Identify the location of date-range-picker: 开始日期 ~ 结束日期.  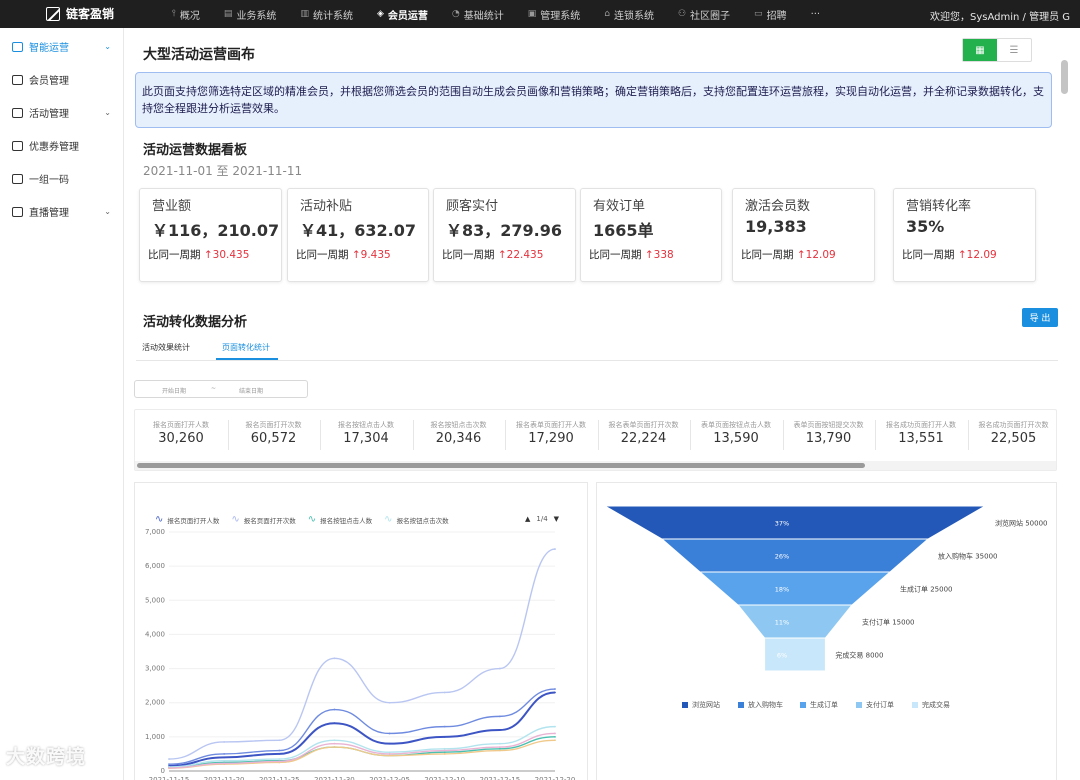
(221, 389).